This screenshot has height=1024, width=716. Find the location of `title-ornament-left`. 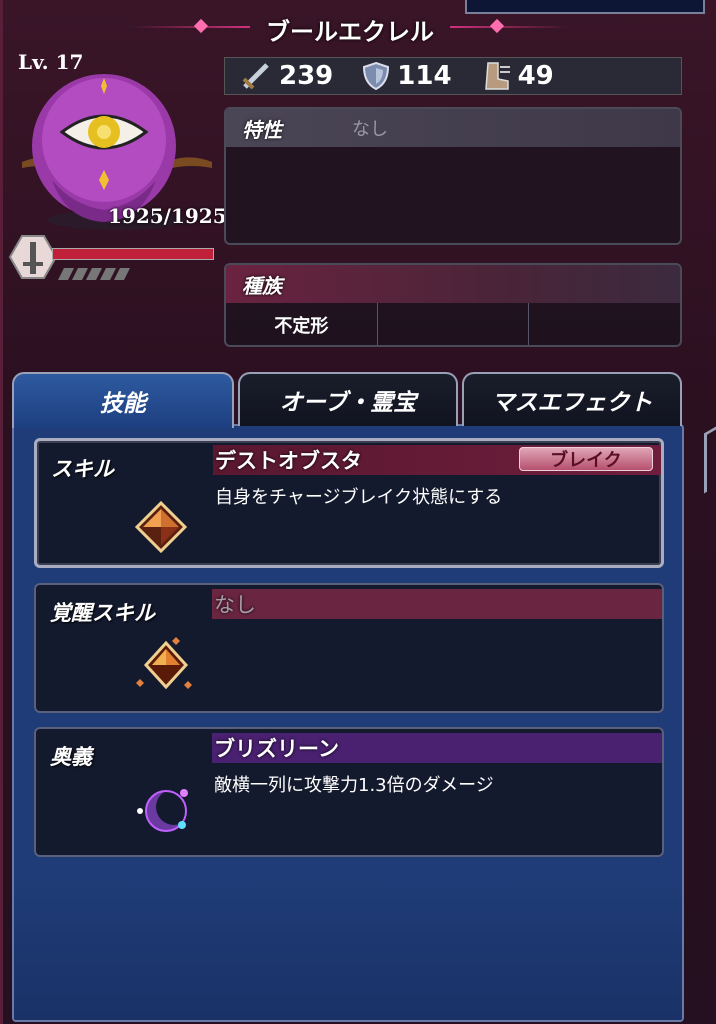

title-ornament-left is located at coordinates (190, 27).